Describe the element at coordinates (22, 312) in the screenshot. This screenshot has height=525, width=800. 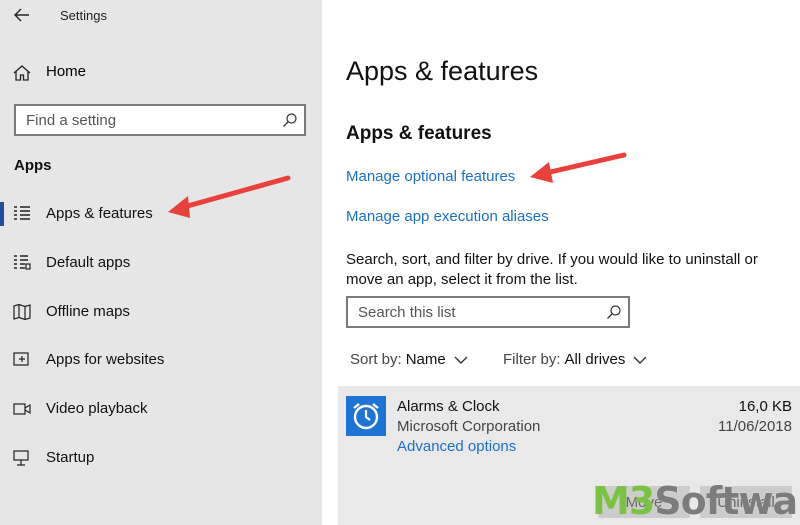
I see `map-icon` at that location.